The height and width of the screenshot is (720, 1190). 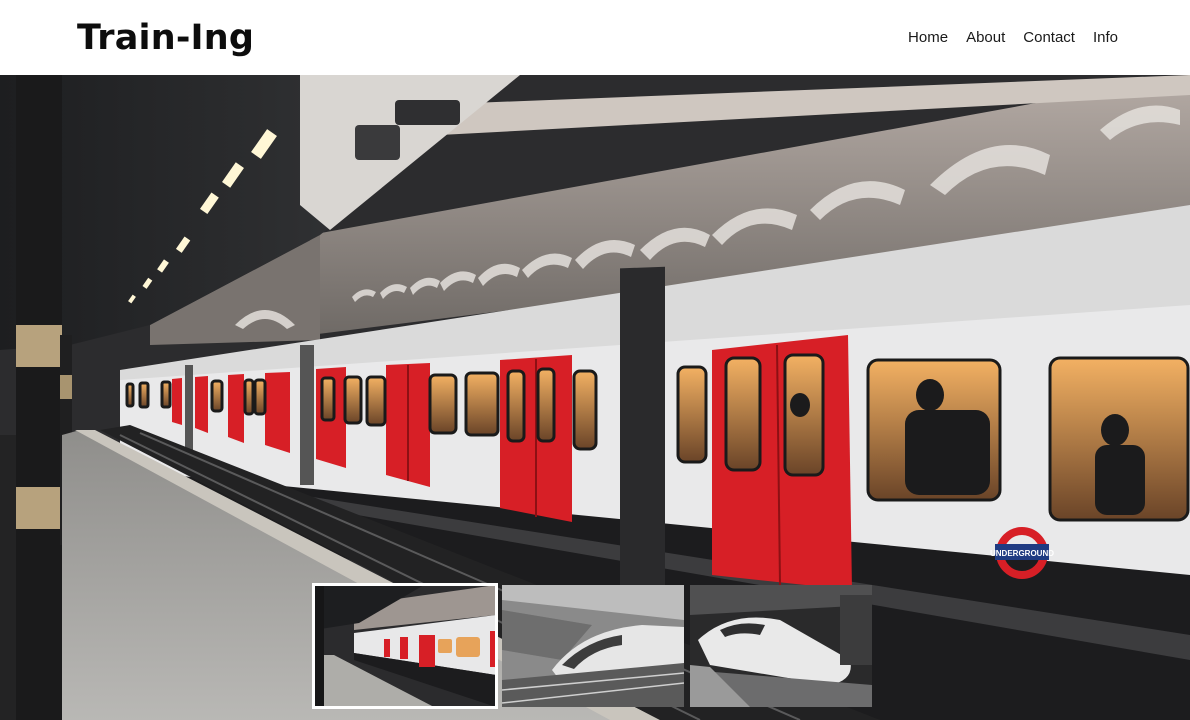 I want to click on thumbnail-train-platform-image, so click(x=405, y=646).